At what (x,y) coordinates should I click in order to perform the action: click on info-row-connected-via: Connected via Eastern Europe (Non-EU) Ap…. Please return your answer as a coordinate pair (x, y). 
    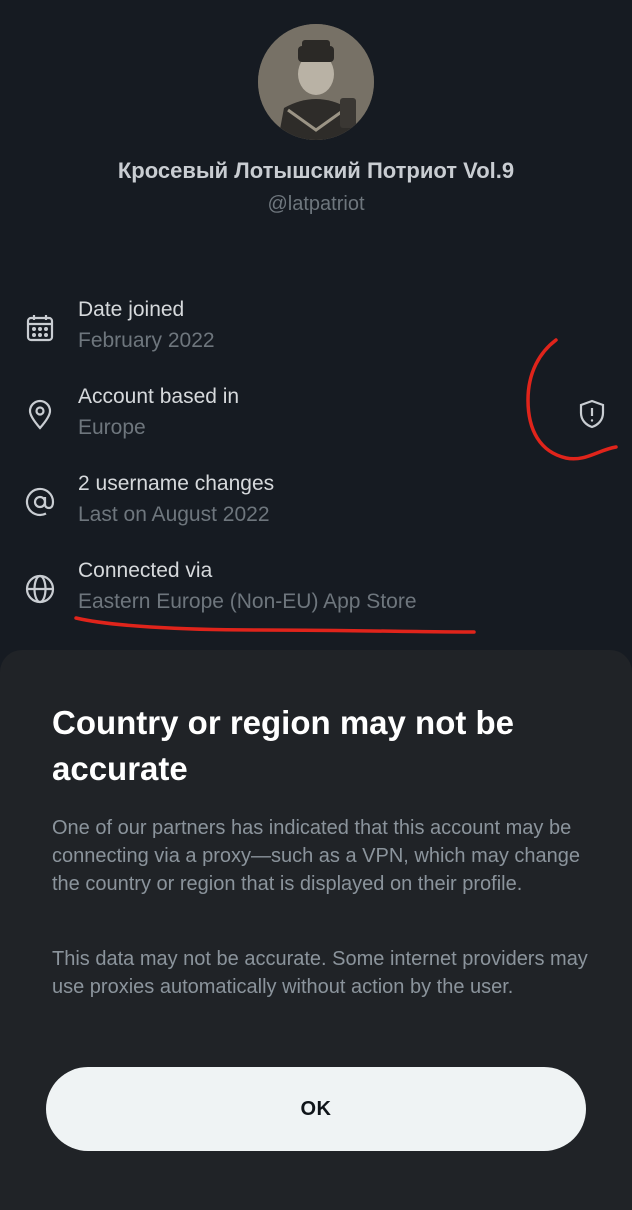
    Looking at the image, I should click on (316, 594).